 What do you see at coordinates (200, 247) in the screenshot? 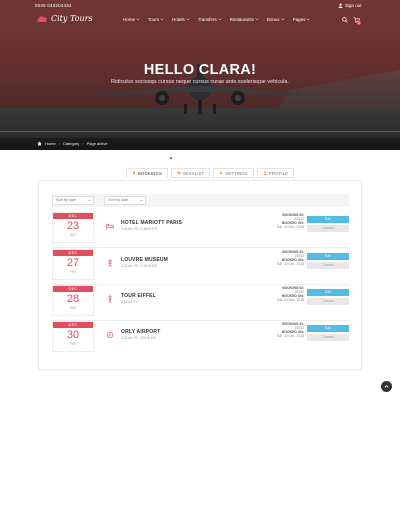
I see `row-divider` at bounding box center [200, 247].